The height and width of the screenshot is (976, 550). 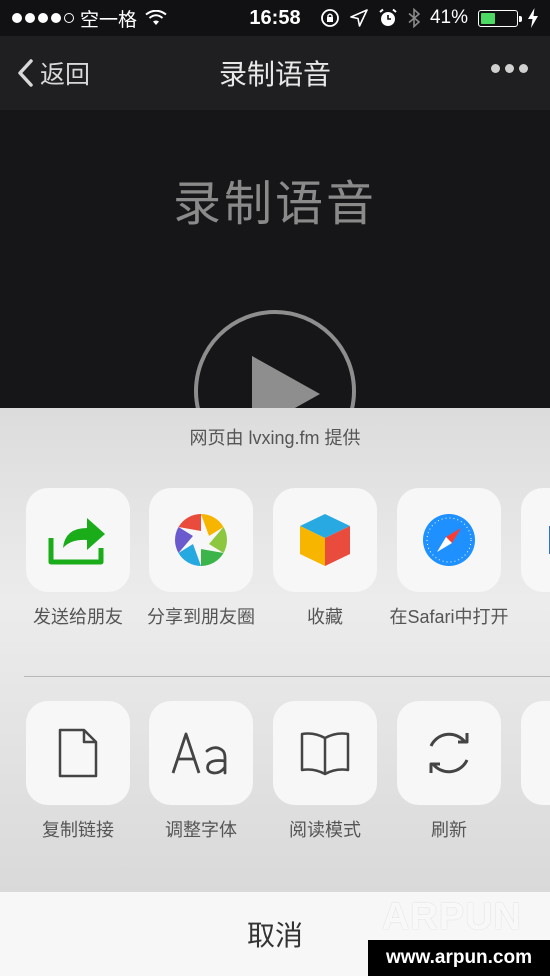 I want to click on send-to-friend-button: 发送给朋友, so click(x=78, y=558).